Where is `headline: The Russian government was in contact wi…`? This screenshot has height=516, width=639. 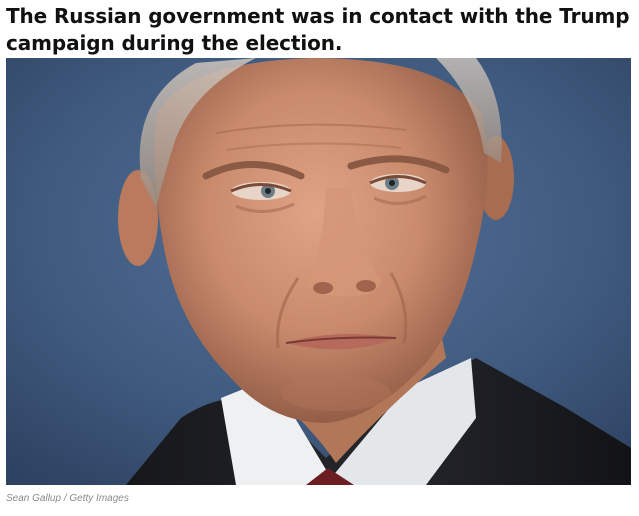 headline: The Russian government was in contact wi… is located at coordinates (318, 29).